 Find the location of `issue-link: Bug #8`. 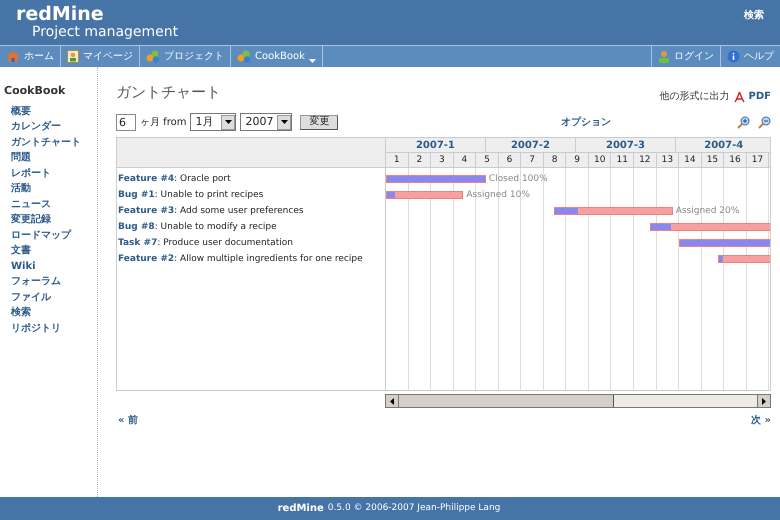

issue-link: Bug #8 is located at coordinates (136, 227).